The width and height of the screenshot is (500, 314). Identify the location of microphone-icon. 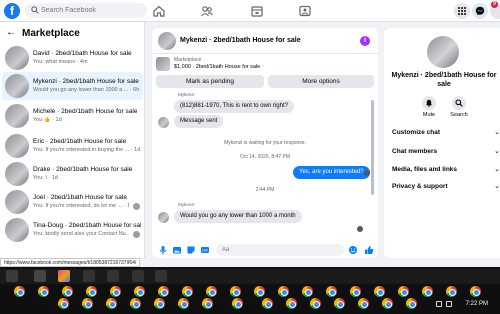
(163, 250).